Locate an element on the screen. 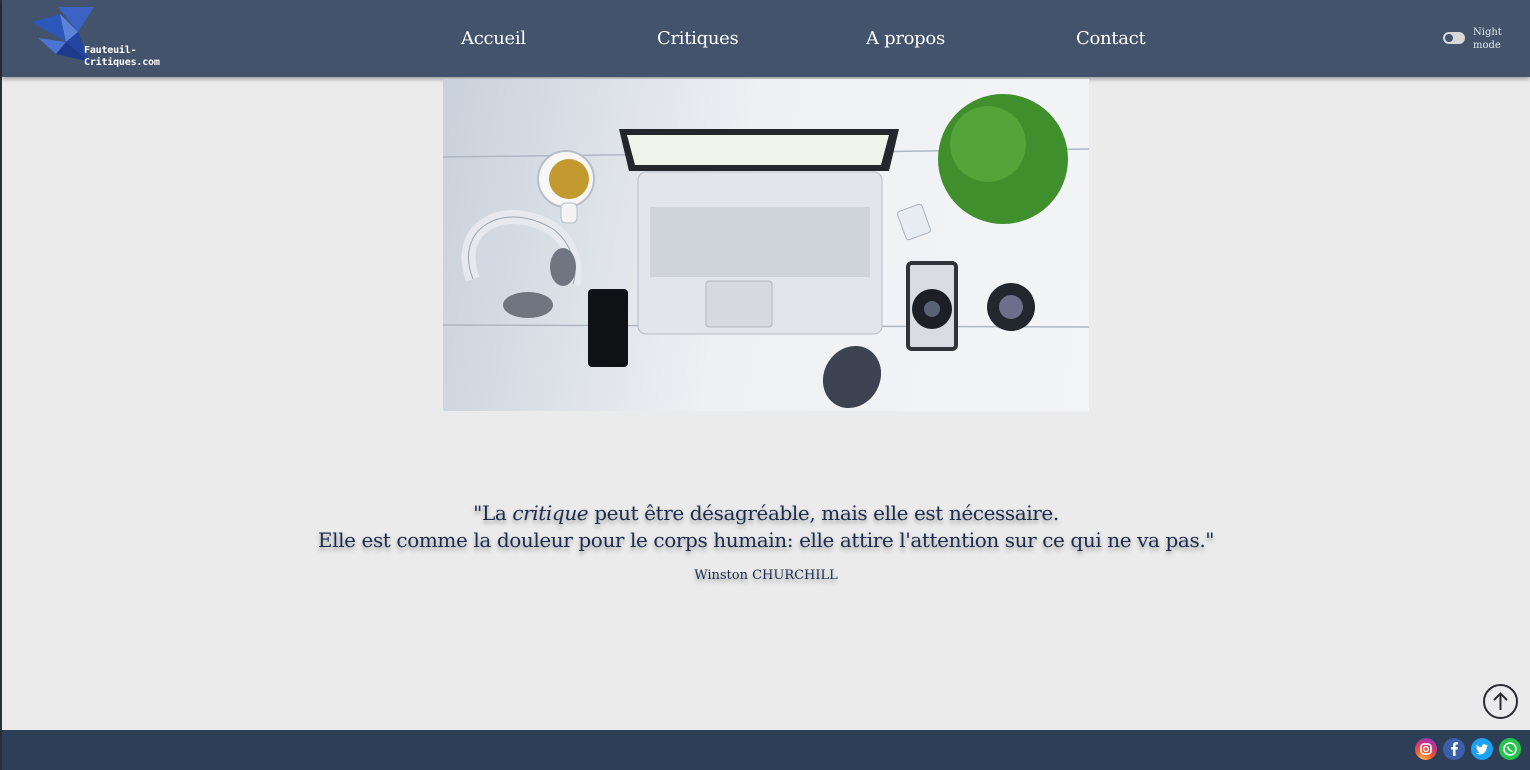 This screenshot has width=1530, height=770. arrow-up-icon is located at coordinates (1500, 701).